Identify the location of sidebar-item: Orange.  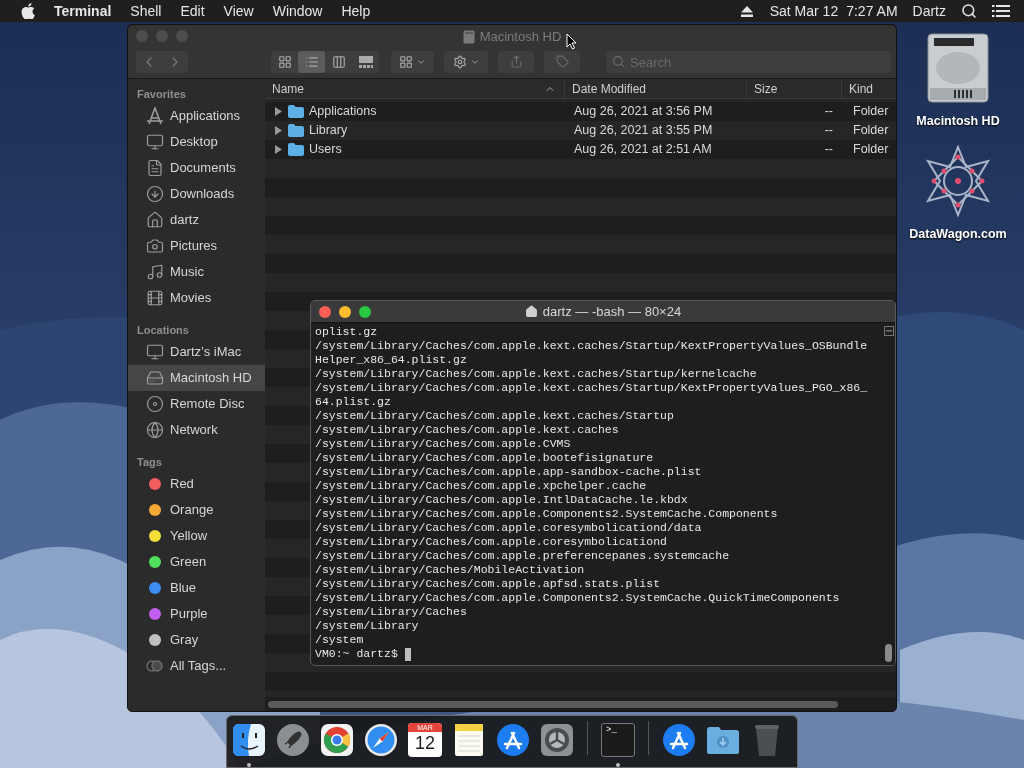
(196, 510).